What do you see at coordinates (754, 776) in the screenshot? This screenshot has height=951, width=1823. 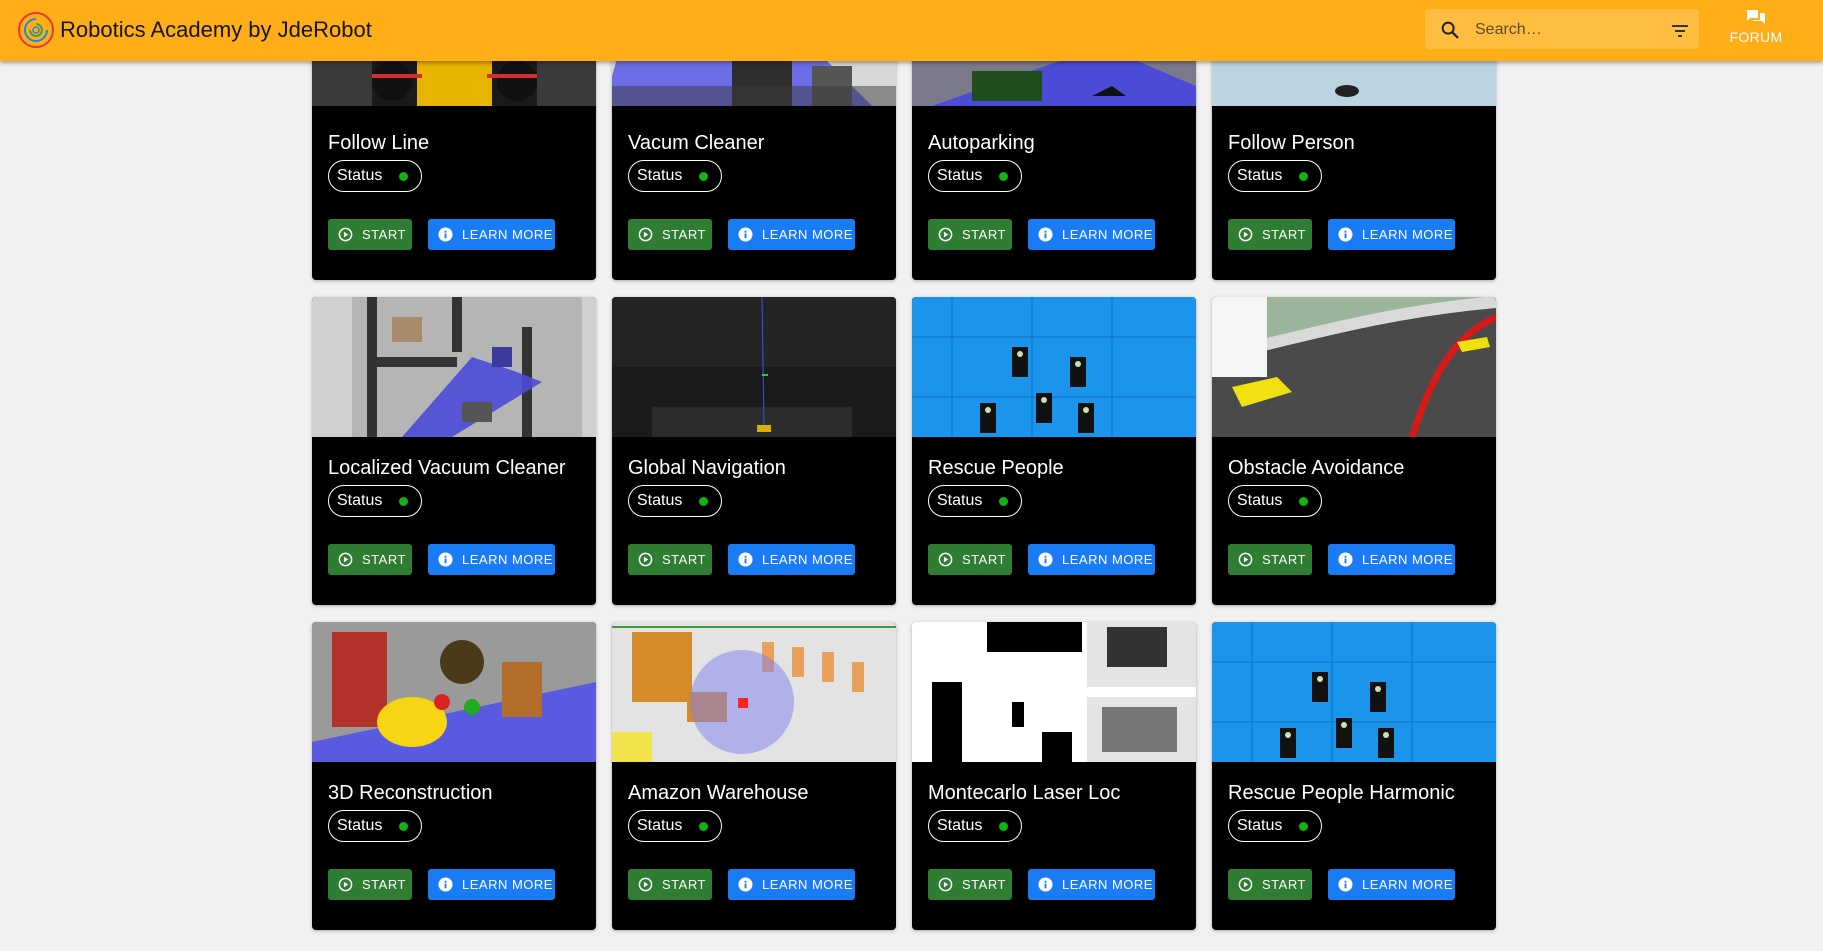 I see `exercise-card: Amazon Warehouse Status START LEARN MORE` at bounding box center [754, 776].